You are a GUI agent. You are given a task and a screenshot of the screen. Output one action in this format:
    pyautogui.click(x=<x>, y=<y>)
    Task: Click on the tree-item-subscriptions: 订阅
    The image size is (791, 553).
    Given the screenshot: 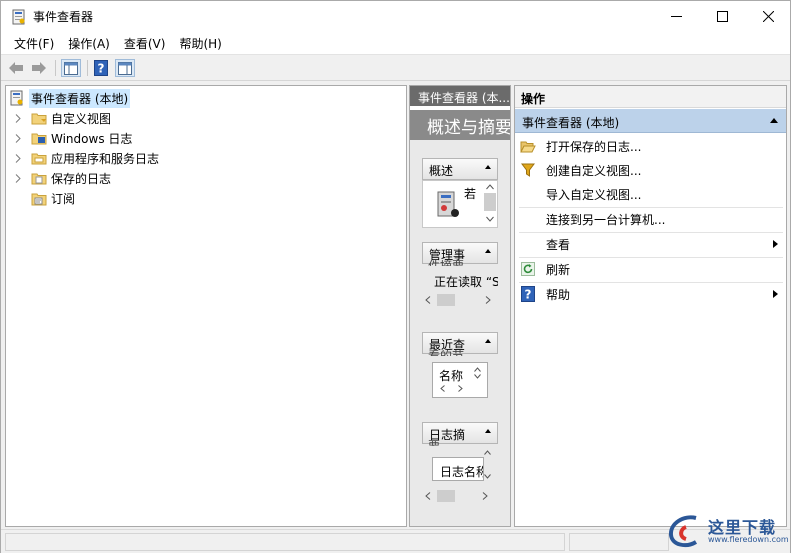 What is the action you would take?
    pyautogui.click(x=53, y=198)
    